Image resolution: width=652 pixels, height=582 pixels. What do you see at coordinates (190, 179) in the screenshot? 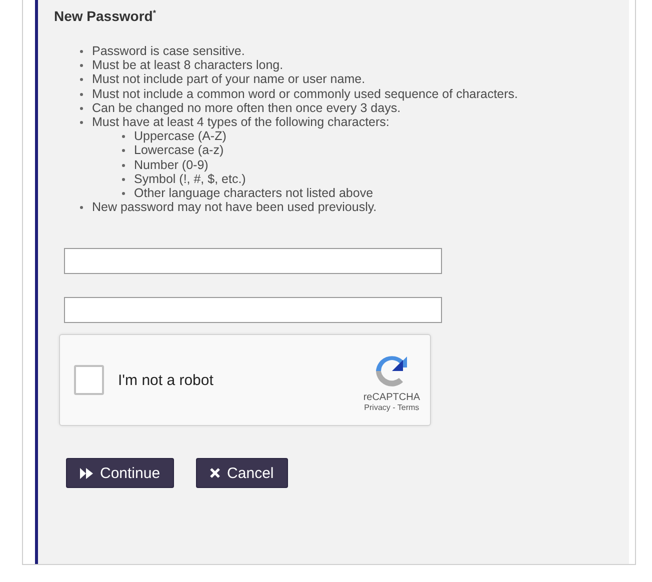
I see `rule-text: Symbol (!, #, $, etc.)` at bounding box center [190, 179].